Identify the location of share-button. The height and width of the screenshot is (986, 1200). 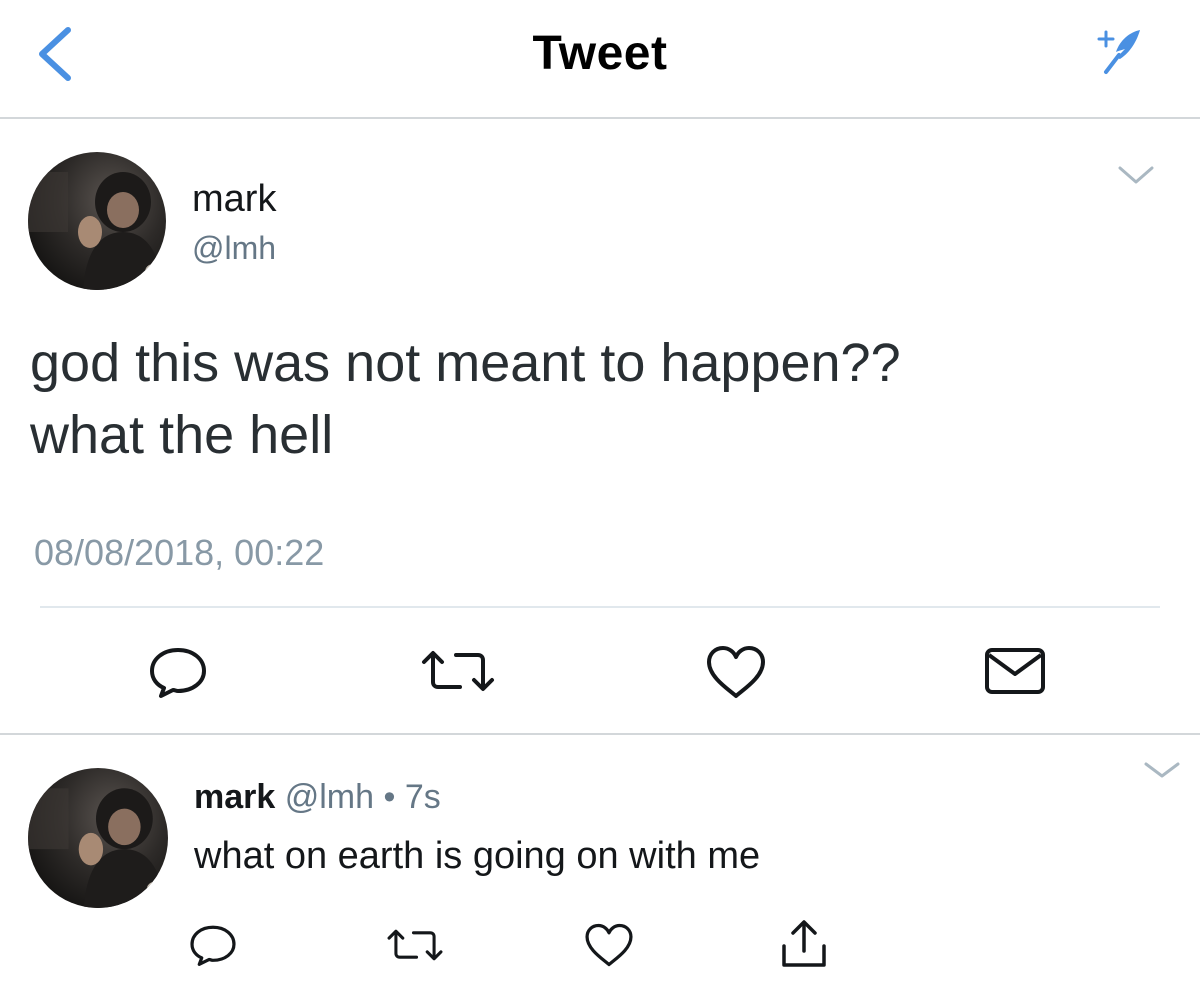
(804, 944).